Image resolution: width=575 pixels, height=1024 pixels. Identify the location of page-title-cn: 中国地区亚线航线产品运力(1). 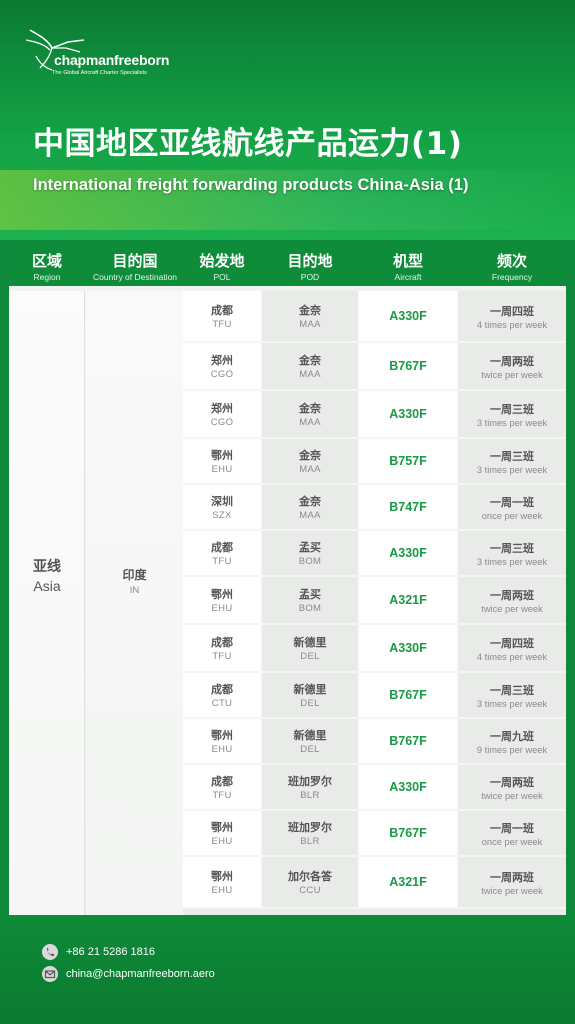
(248, 144).